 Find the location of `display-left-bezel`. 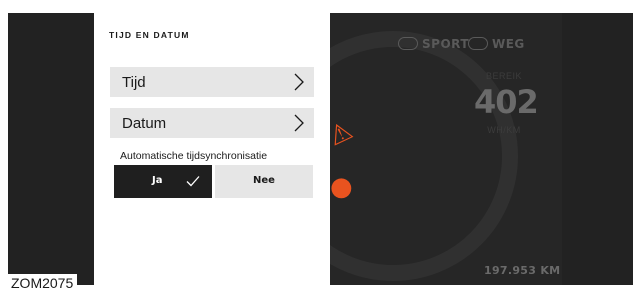

display-left-bezel is located at coordinates (52, 149).